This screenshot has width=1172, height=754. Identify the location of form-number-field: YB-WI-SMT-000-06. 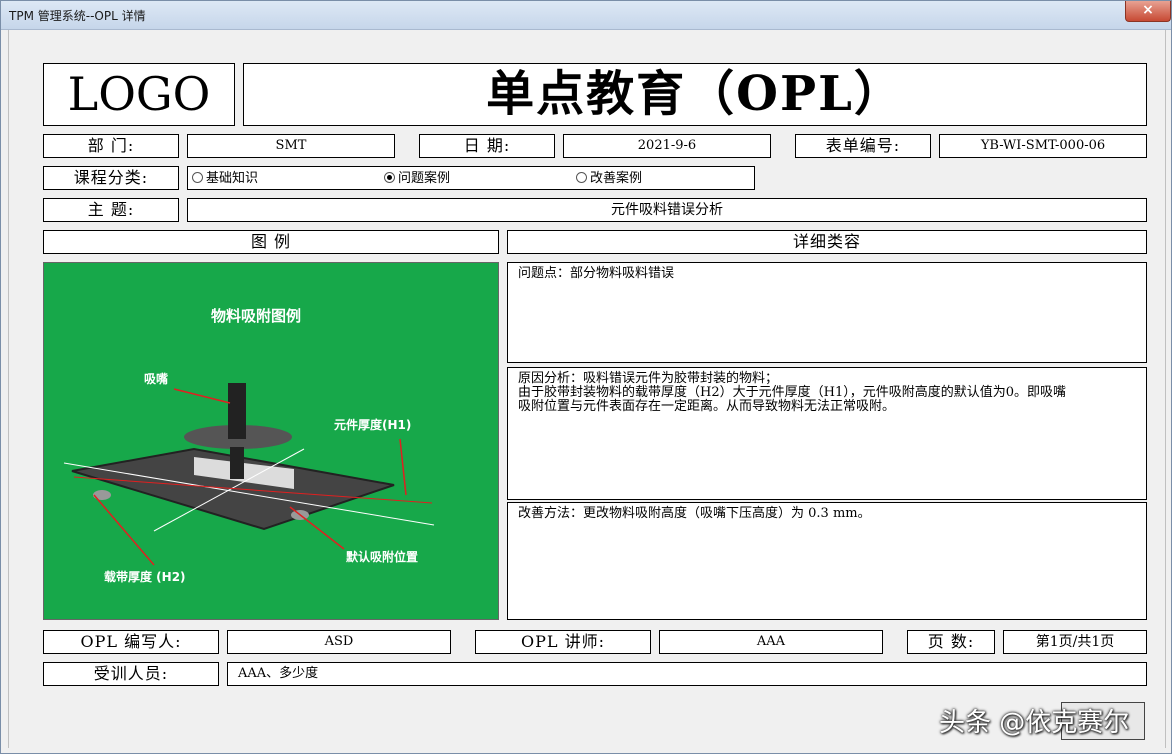
(1043, 146).